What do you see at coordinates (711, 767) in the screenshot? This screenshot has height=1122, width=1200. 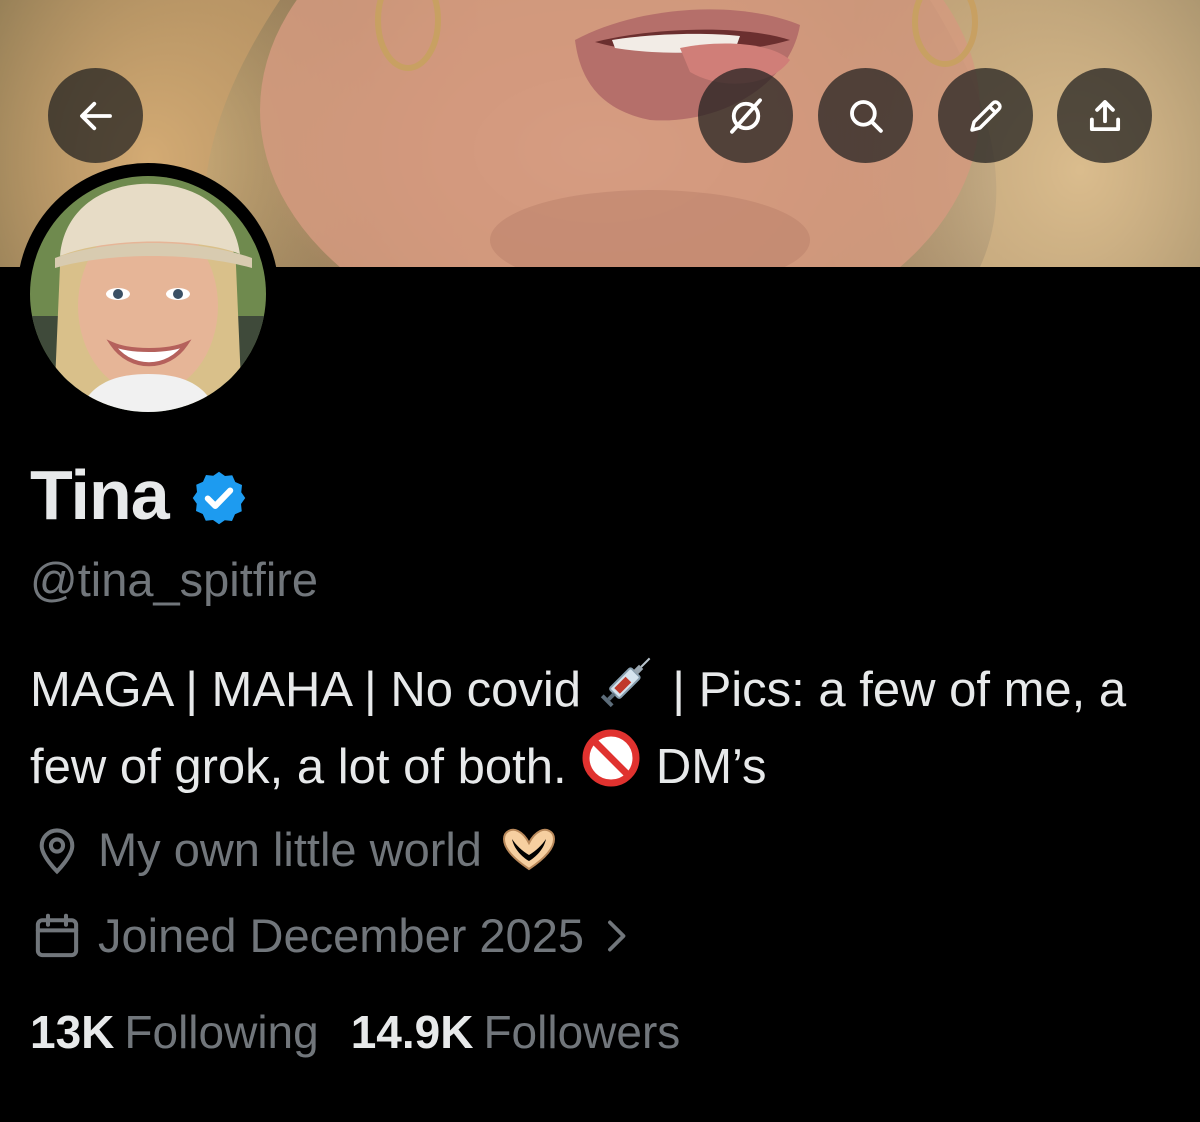 I see `bio-text-3: DM’s` at bounding box center [711, 767].